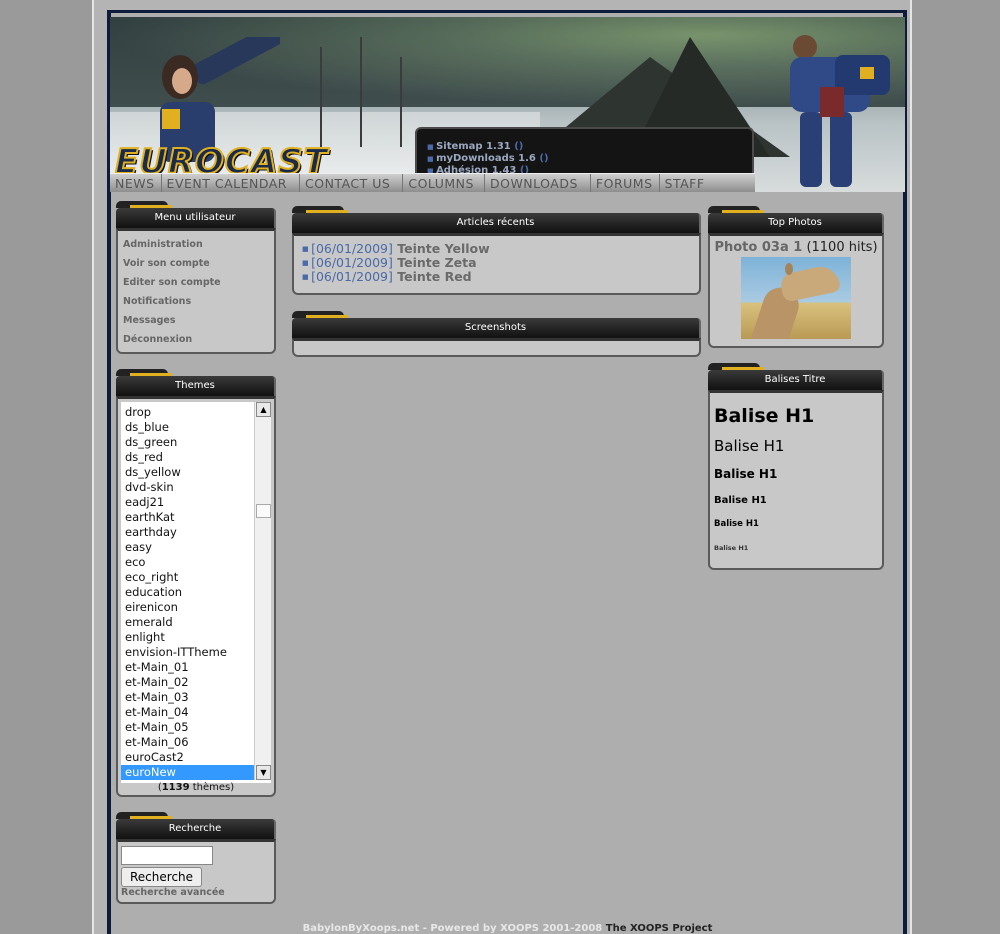 The image size is (1000, 934). I want to click on theme-option: et-Main_05, so click(196, 727).